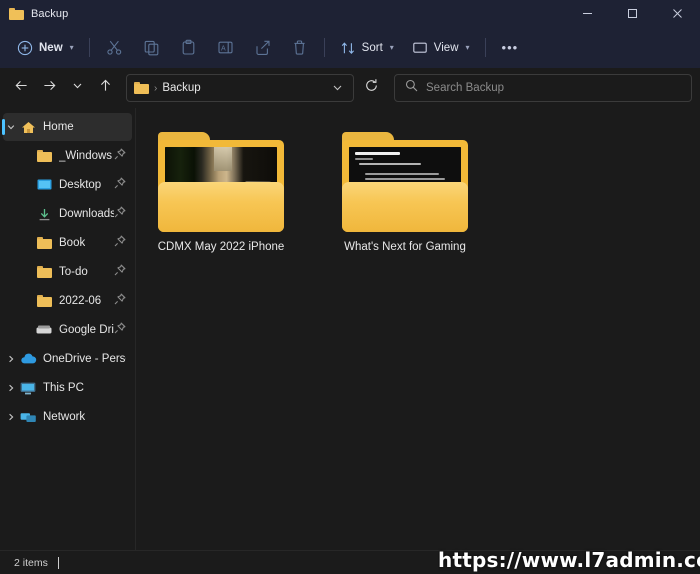  Describe the element at coordinates (86, 156) in the screenshot. I see `sidebar-item-label: _Windows` at that location.